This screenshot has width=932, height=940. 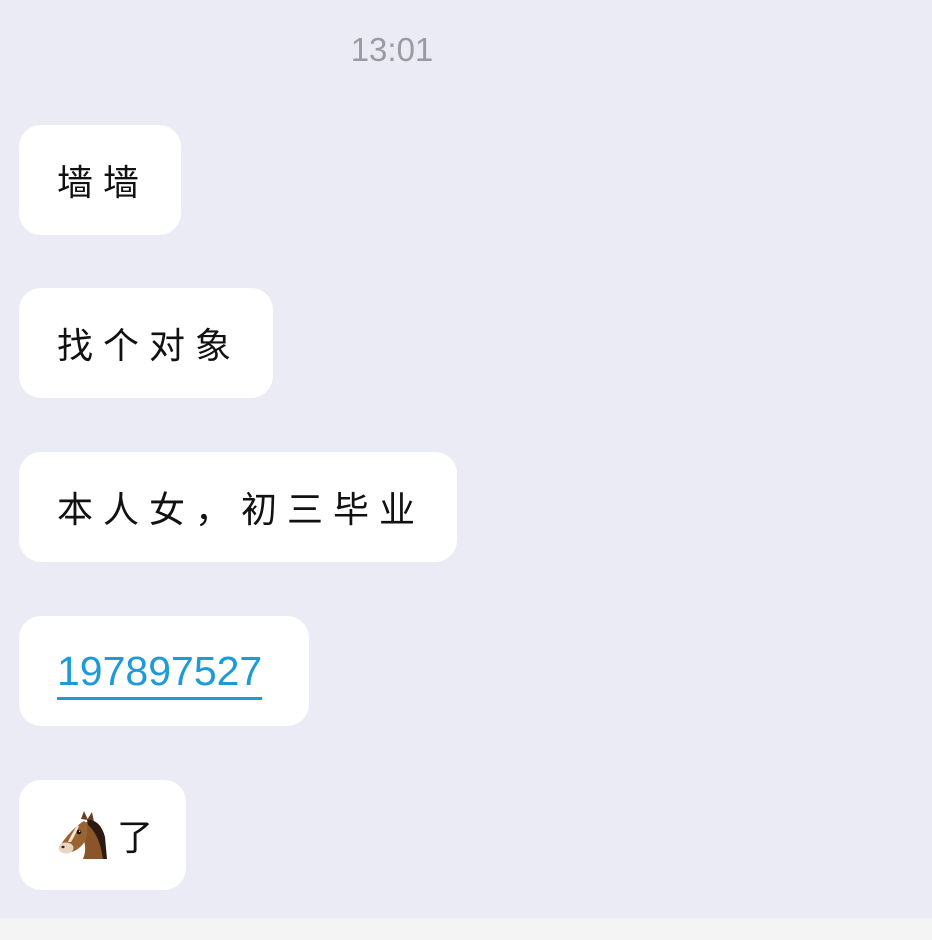 I want to click on phone-number-link: 197897527, so click(x=159, y=671).